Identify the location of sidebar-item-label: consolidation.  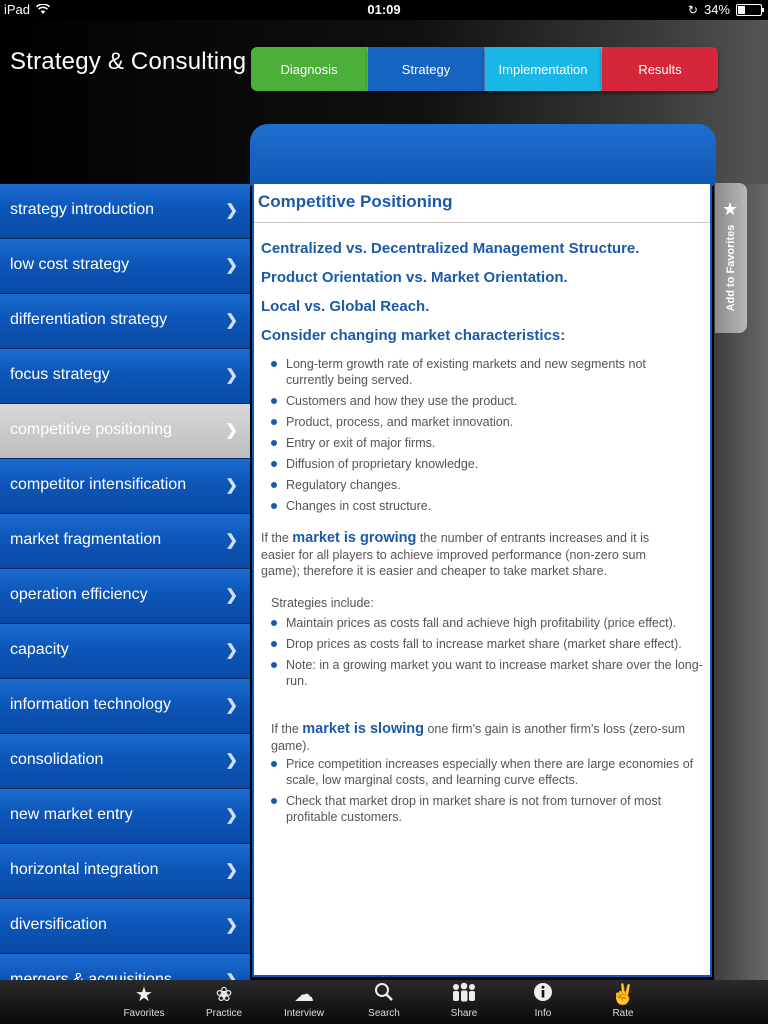
(57, 759).